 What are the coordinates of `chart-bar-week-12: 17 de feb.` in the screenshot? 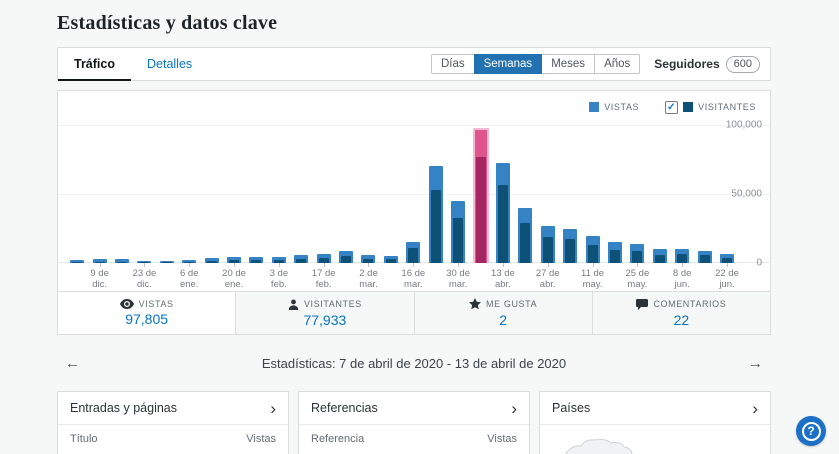 It's located at (324, 204).